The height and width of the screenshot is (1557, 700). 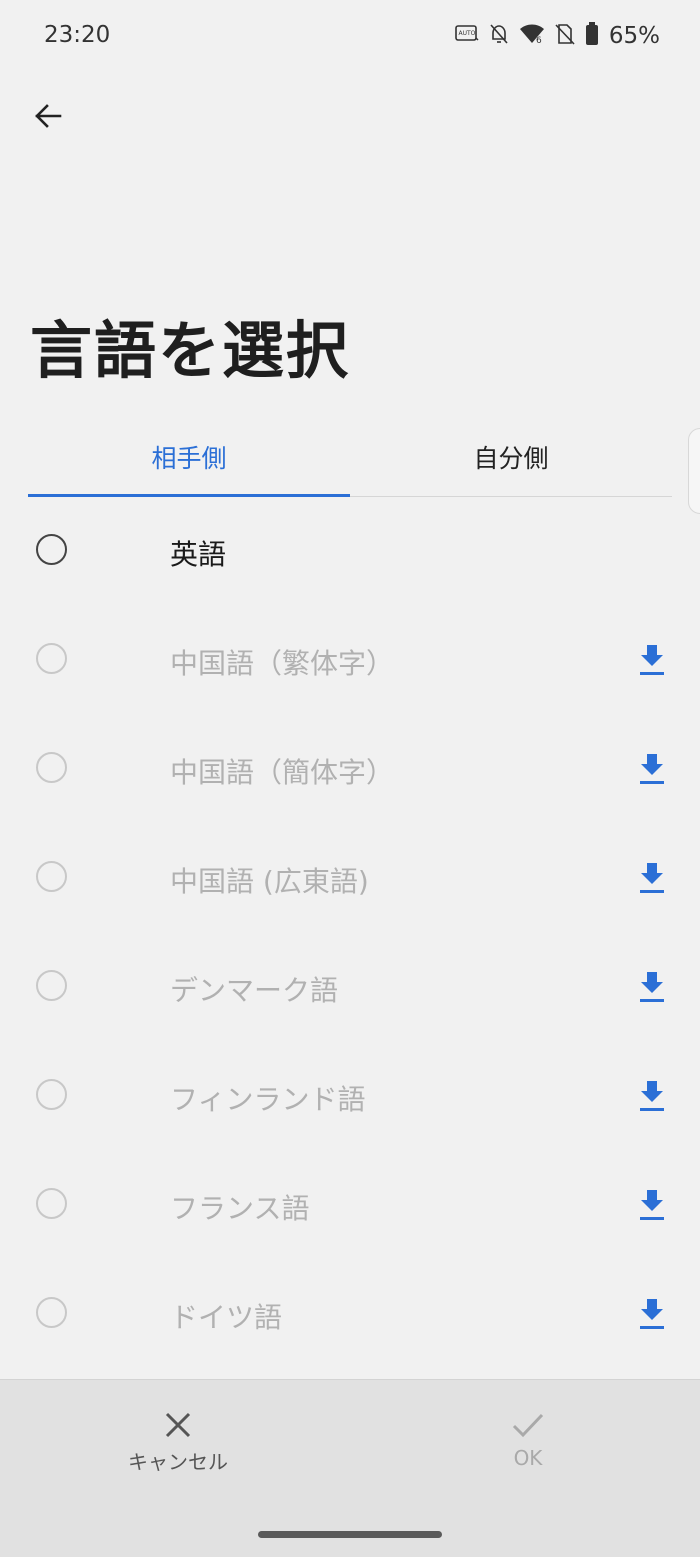 I want to click on ok-button-label: OK, so click(x=528, y=1458).